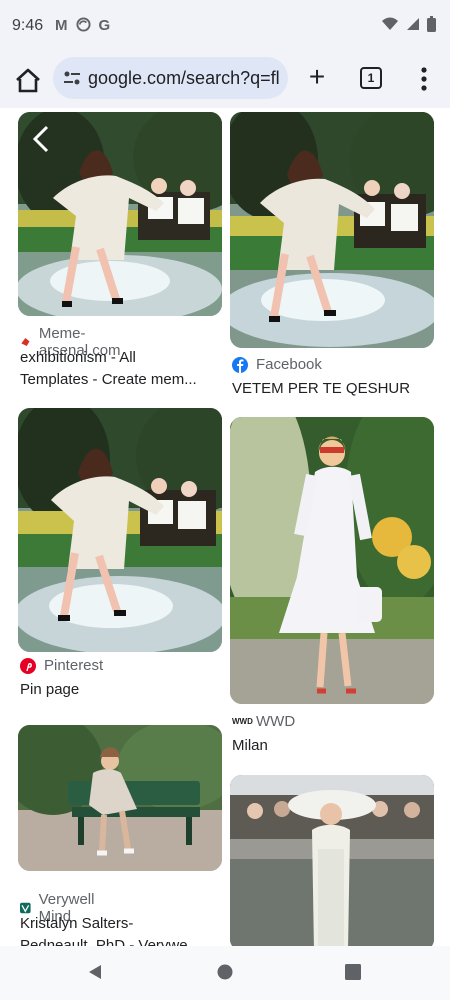  I want to click on status-system-icons, so click(408, 24).